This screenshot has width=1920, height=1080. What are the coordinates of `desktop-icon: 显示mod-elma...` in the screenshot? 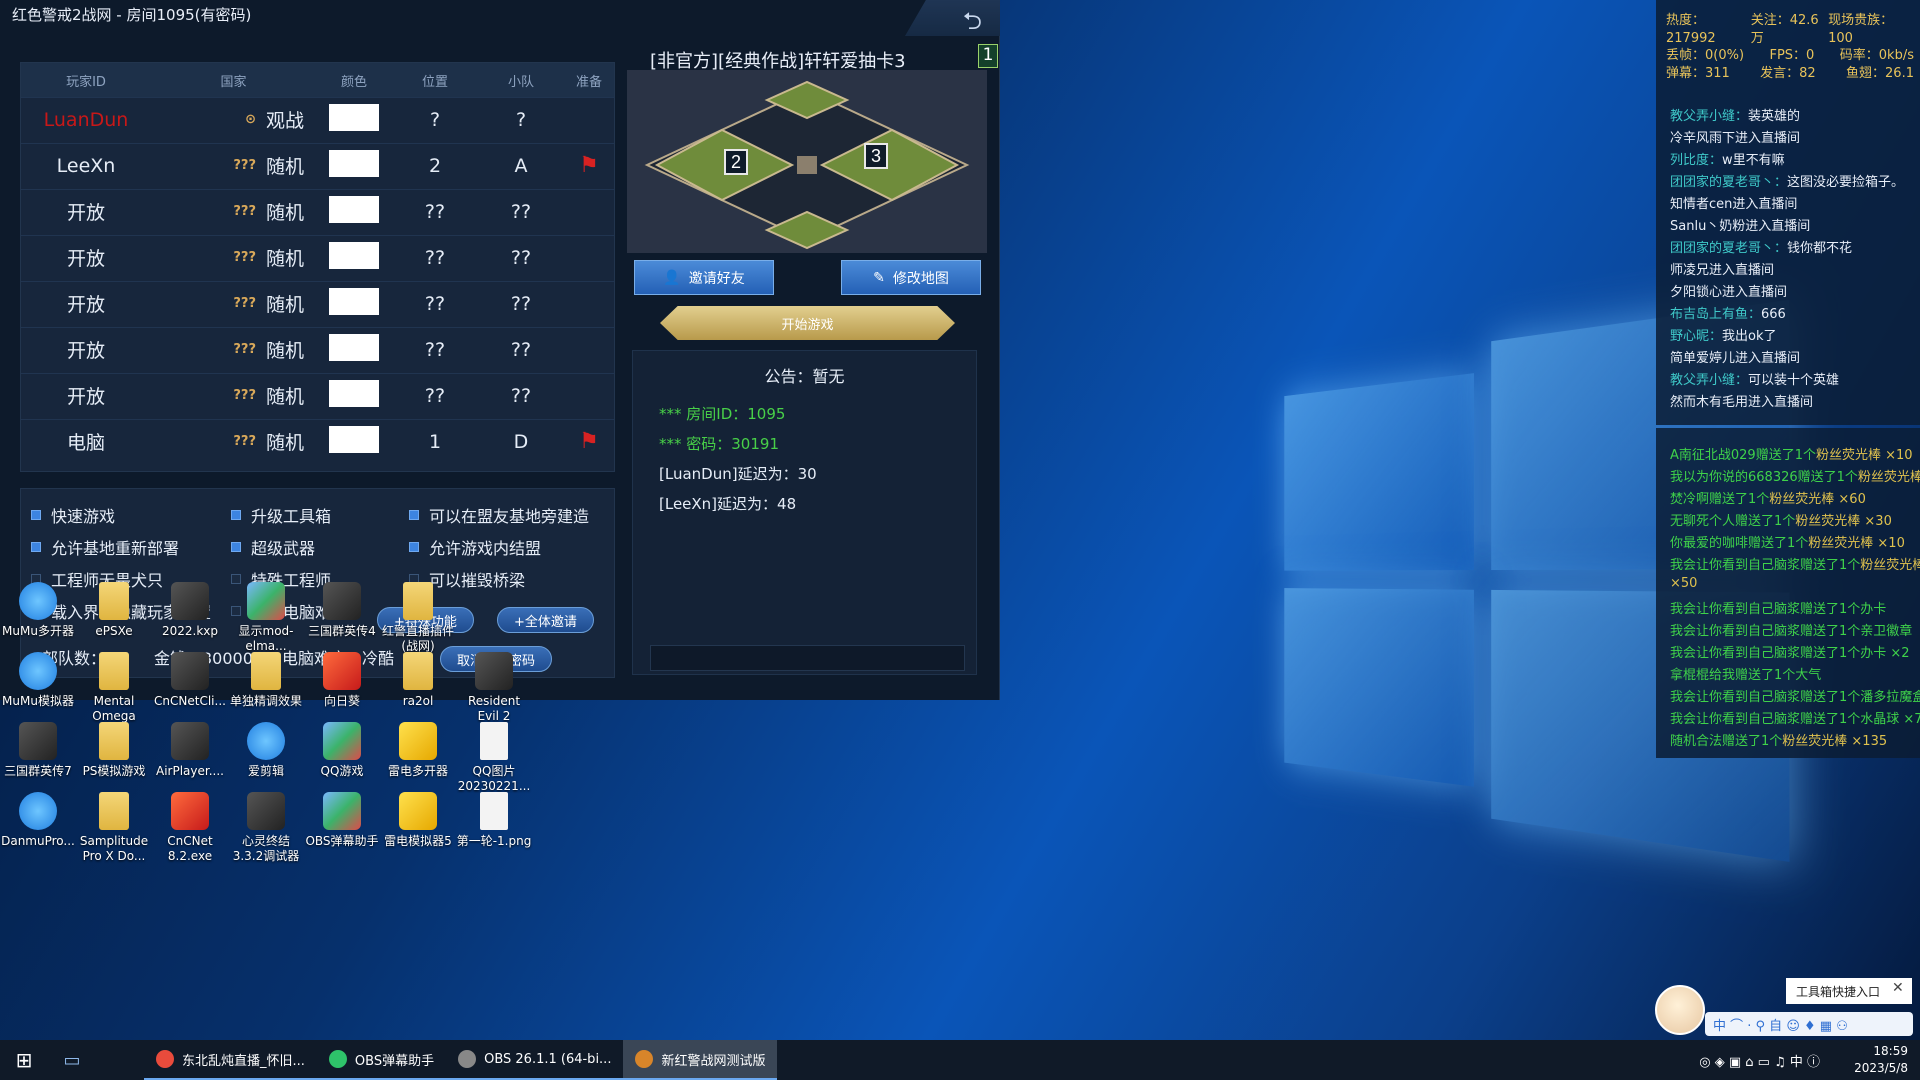 It's located at (266, 618).